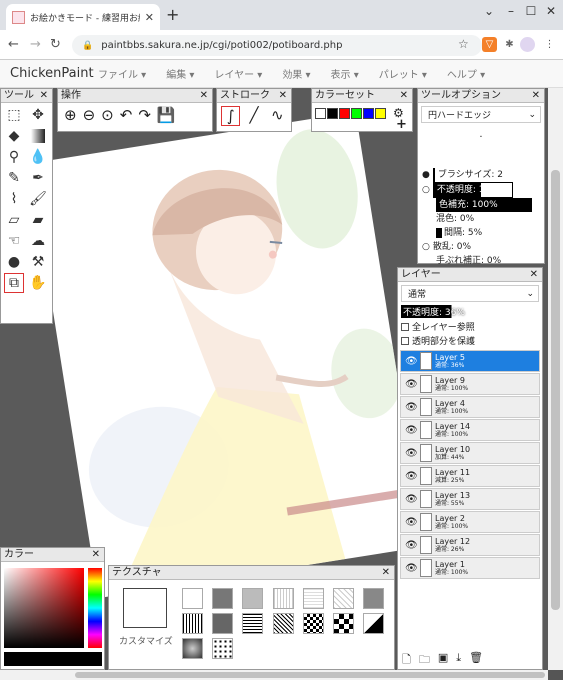 The height and width of the screenshot is (680, 563). Describe the element at coordinates (38, 136) in the screenshot. I see `gradient-icon` at that location.